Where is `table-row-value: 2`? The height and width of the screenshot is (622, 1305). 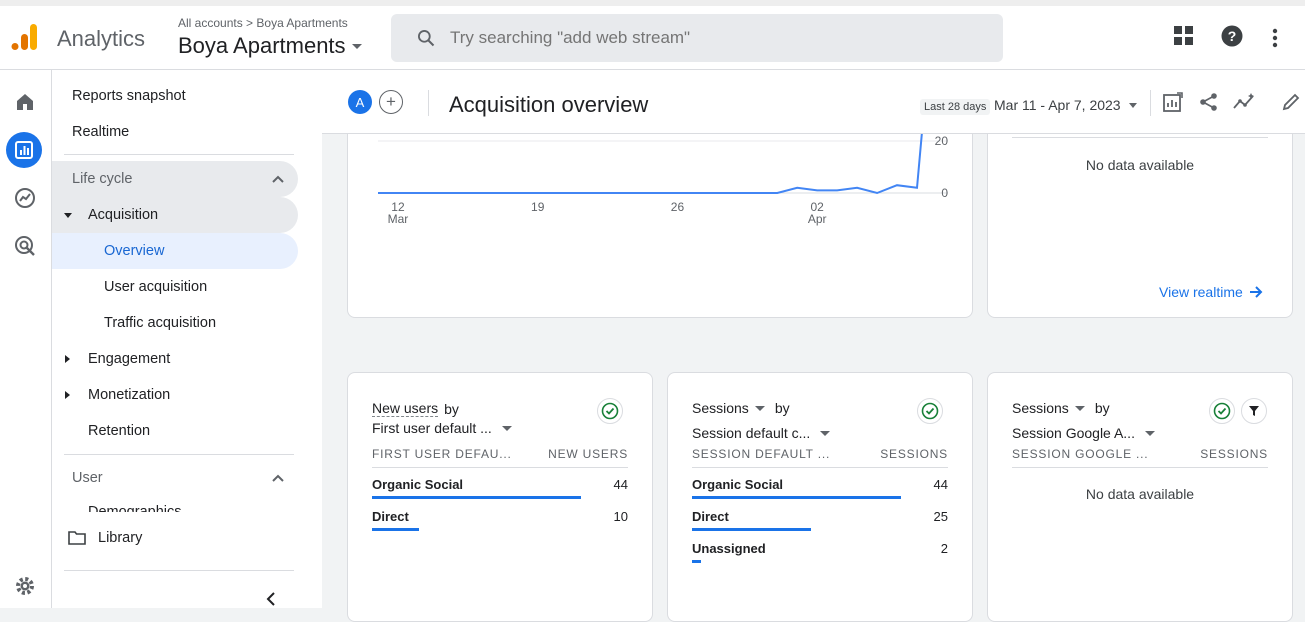 table-row-value: 2 is located at coordinates (944, 548).